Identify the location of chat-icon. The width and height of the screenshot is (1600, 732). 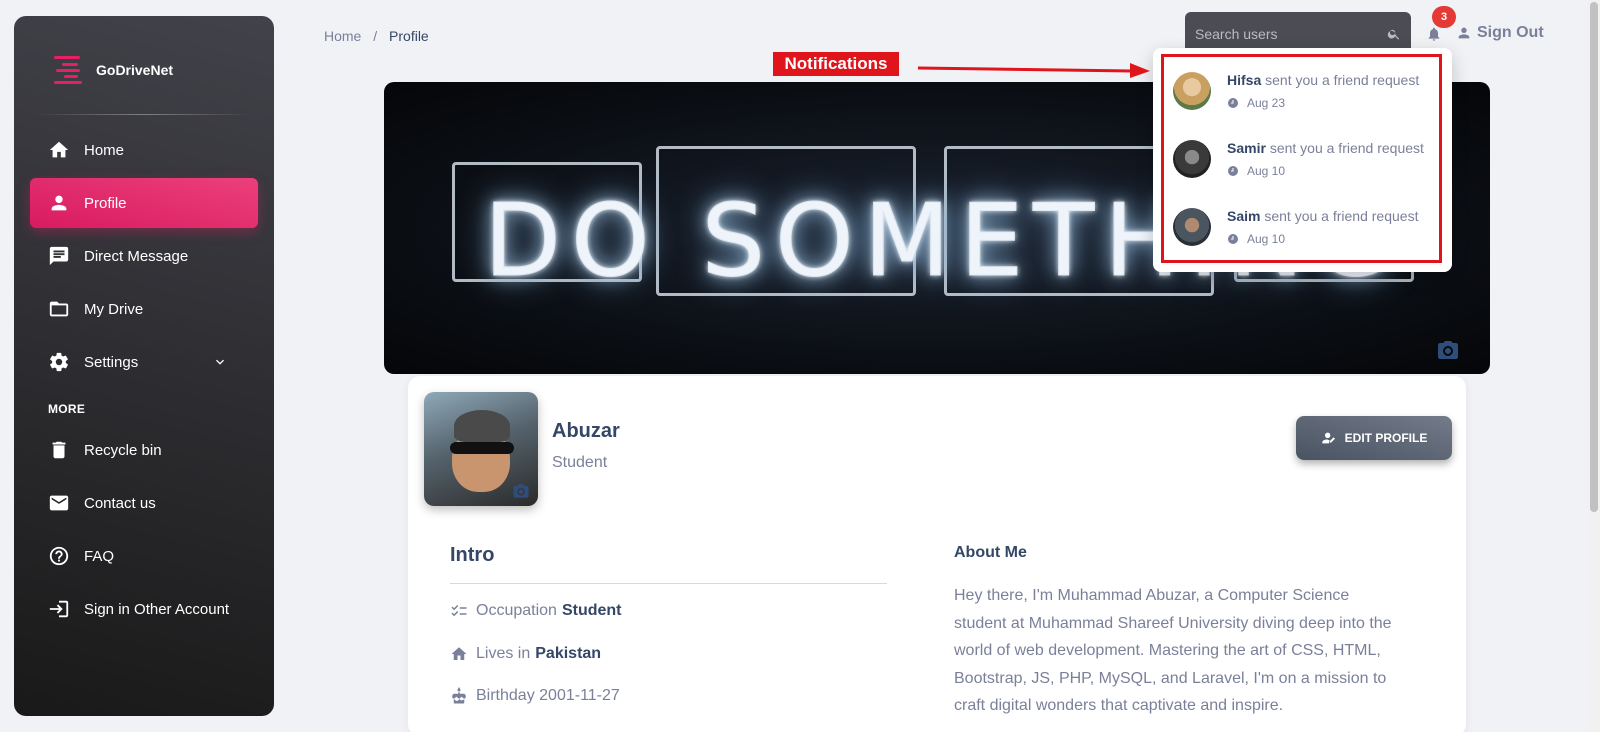
(59, 256).